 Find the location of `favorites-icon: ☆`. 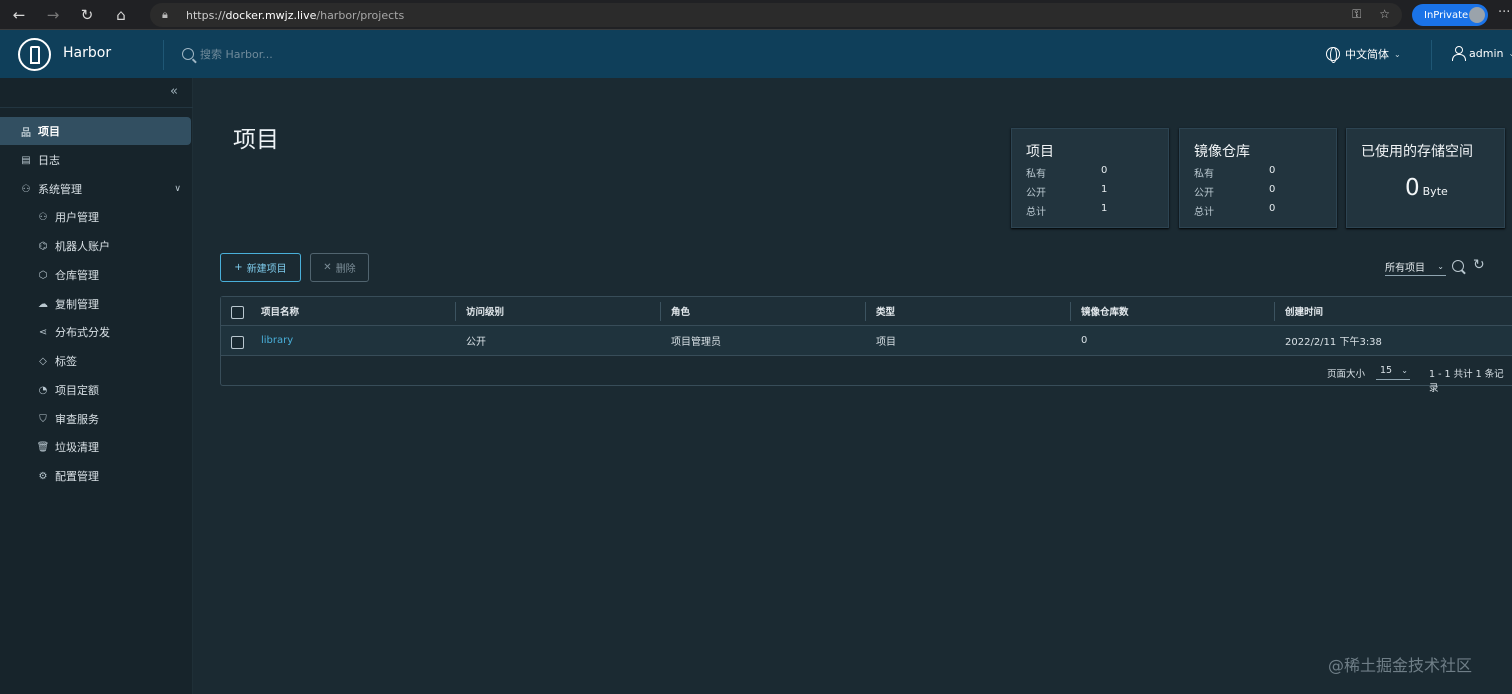

favorites-icon: ☆ is located at coordinates (1384, 14).